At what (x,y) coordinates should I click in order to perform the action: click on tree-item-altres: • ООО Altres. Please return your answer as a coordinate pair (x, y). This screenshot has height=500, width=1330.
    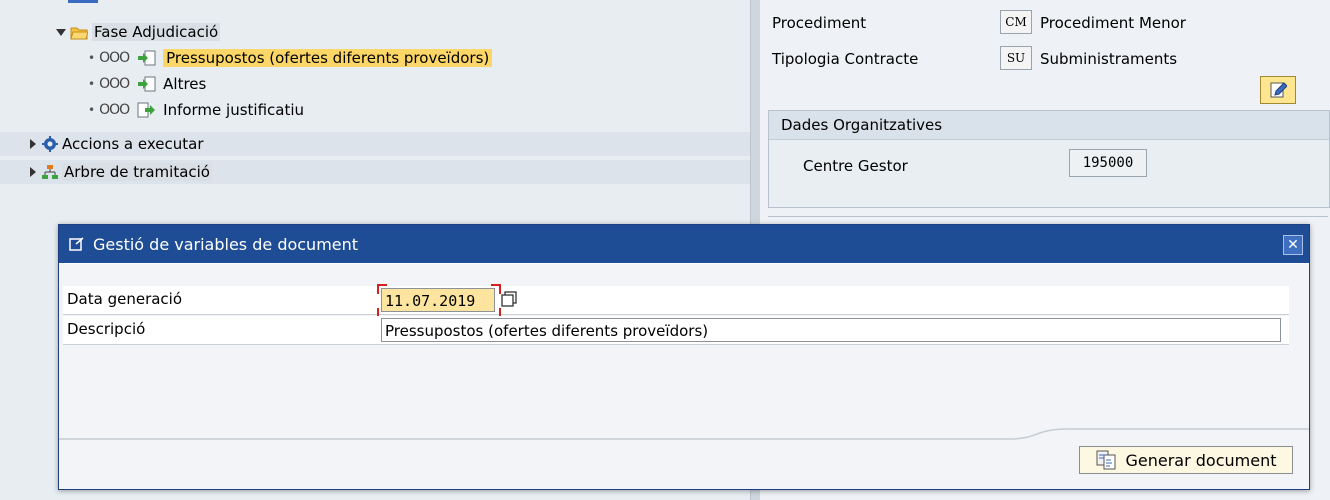
    Looking at the image, I should click on (375, 84).